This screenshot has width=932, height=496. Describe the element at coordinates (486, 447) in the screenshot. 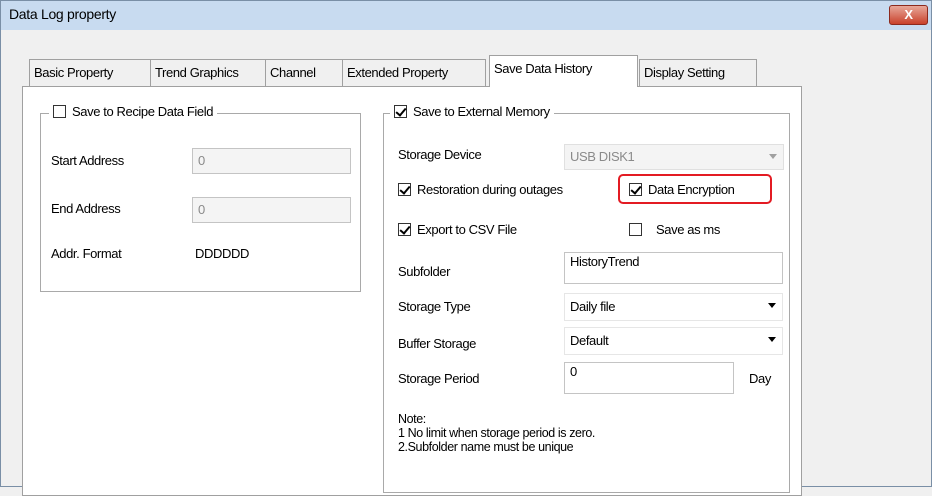

I see `note-line-2: 2.Subfolder name must be unique` at that location.